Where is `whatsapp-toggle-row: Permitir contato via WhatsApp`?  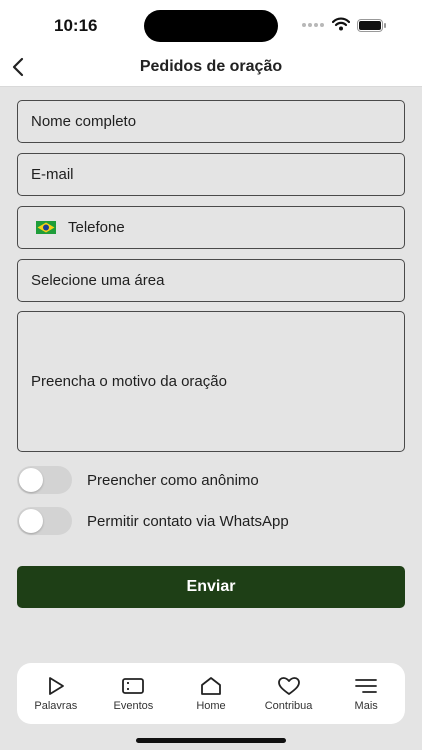
whatsapp-toggle-row: Permitir contato via WhatsApp is located at coordinates (153, 521).